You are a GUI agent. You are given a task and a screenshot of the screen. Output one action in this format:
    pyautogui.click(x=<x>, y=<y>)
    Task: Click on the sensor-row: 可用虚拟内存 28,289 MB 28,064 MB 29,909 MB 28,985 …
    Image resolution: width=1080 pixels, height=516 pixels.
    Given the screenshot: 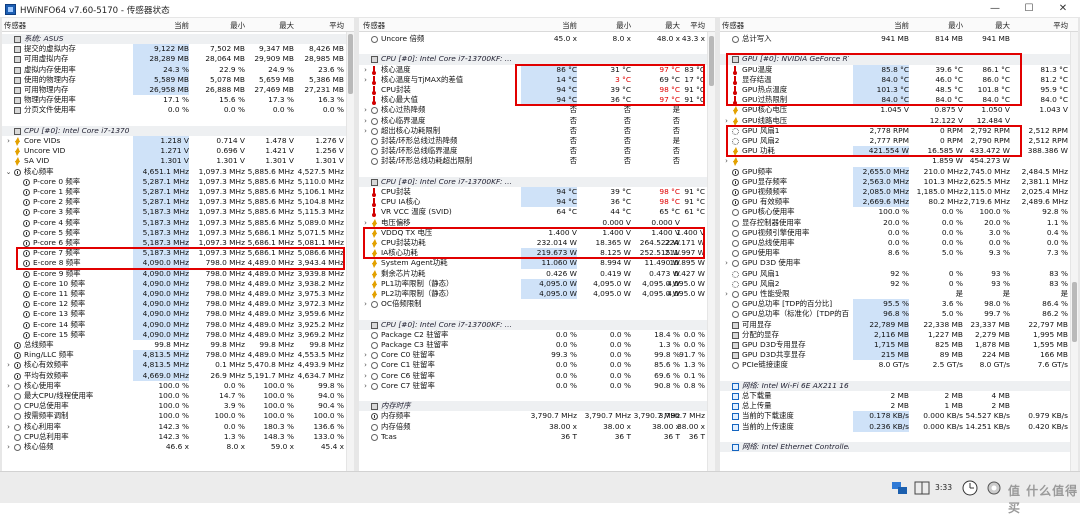 What is the action you would take?
    pyautogui.click(x=178, y=59)
    